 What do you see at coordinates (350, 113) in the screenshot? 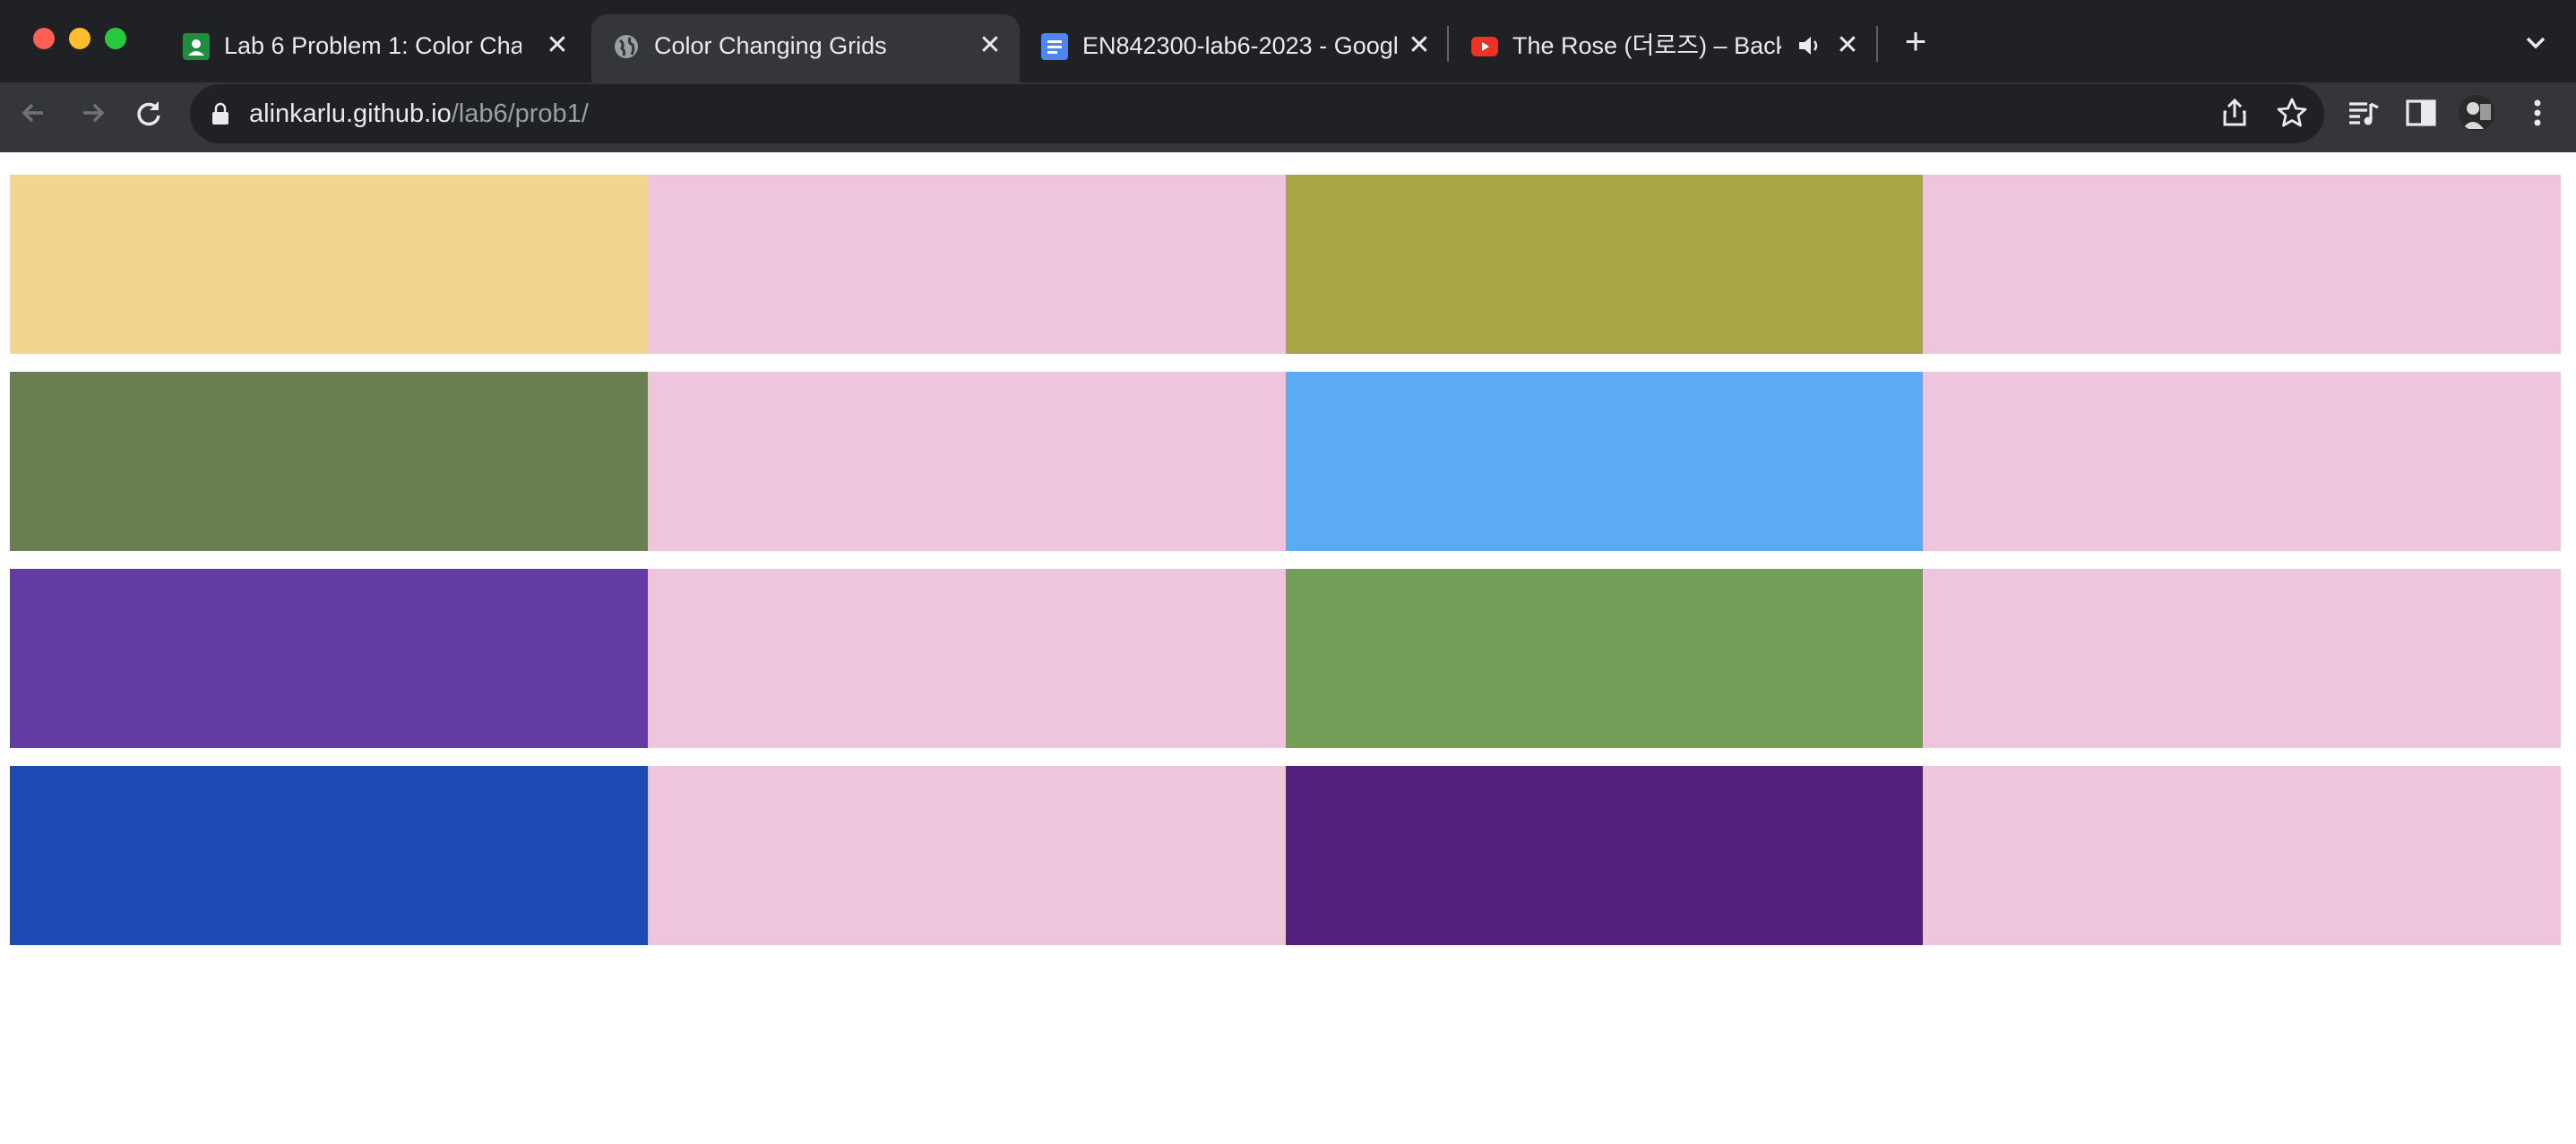
I see `url-host: alinkarlu.github.io` at bounding box center [350, 113].